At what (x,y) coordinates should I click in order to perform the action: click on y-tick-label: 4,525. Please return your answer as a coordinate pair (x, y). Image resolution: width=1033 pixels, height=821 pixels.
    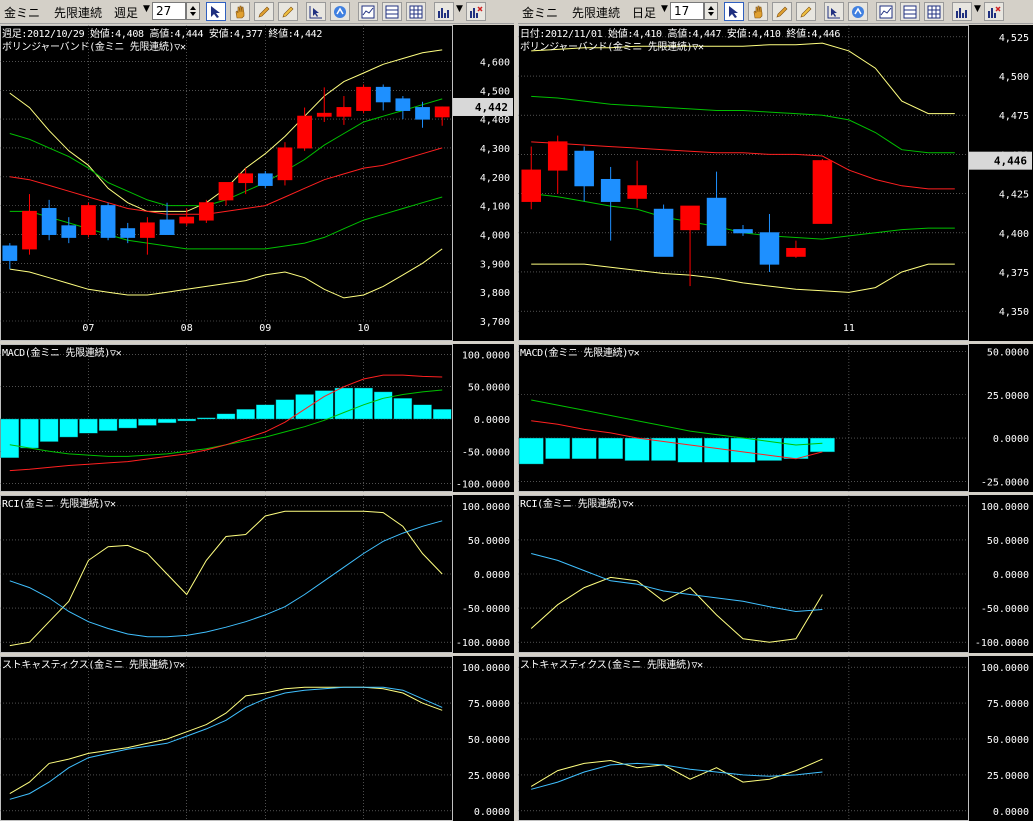
    Looking at the image, I should click on (1014, 38).